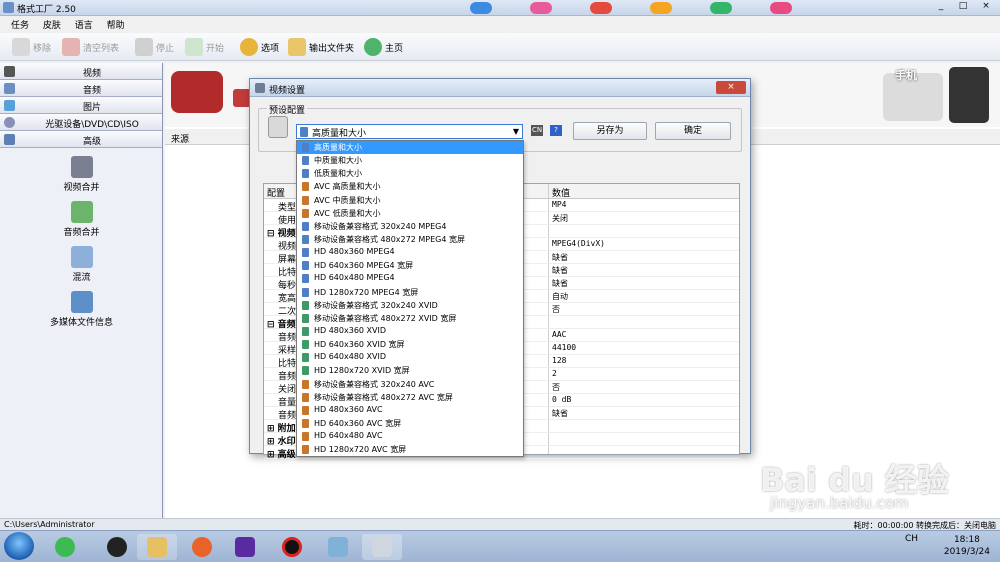  What do you see at coordinates (81, 122) in the screenshot?
I see `category-disc: 光驱设备\DVD\CD\ISO` at bounding box center [81, 122].